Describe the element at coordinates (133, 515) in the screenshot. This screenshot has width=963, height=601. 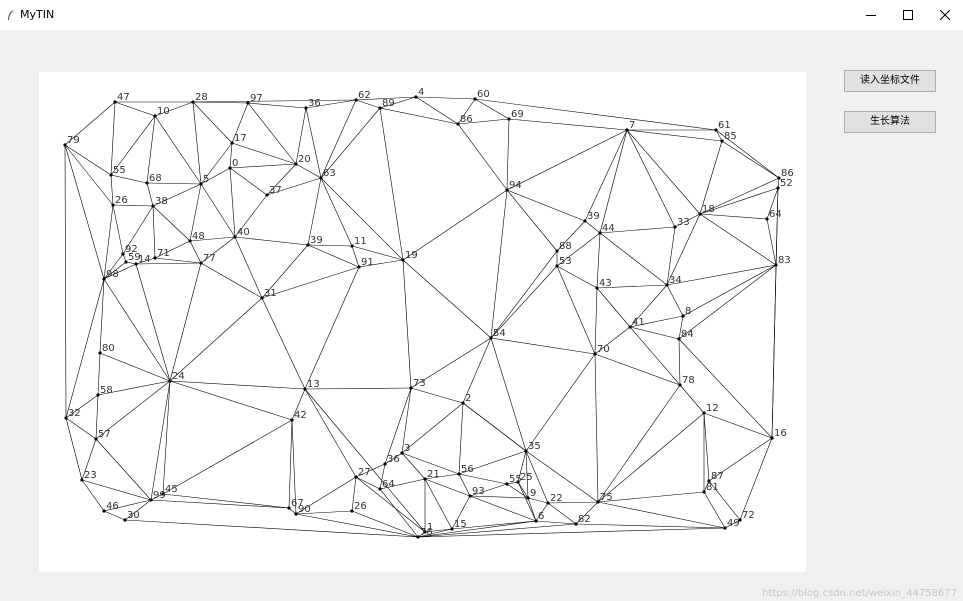
I see `point-label: 30` at that location.